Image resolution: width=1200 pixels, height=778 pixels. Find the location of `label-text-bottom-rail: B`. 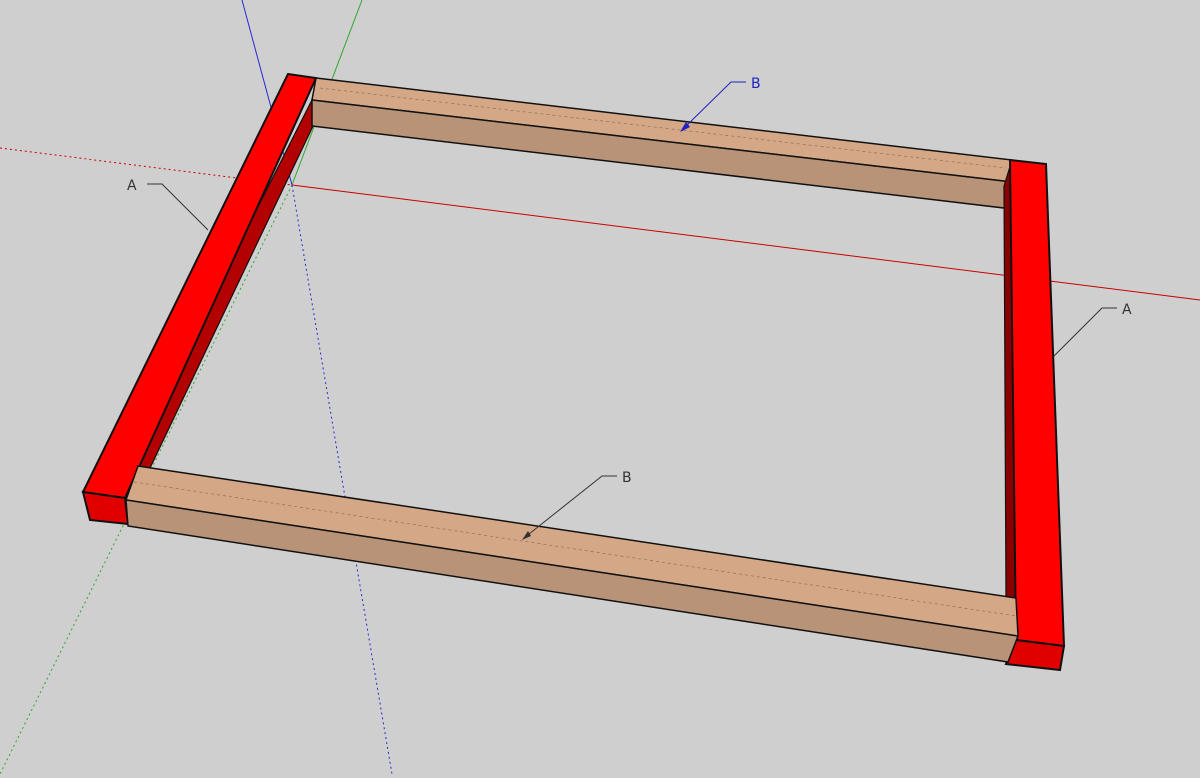

label-text-bottom-rail: B is located at coordinates (627, 478).